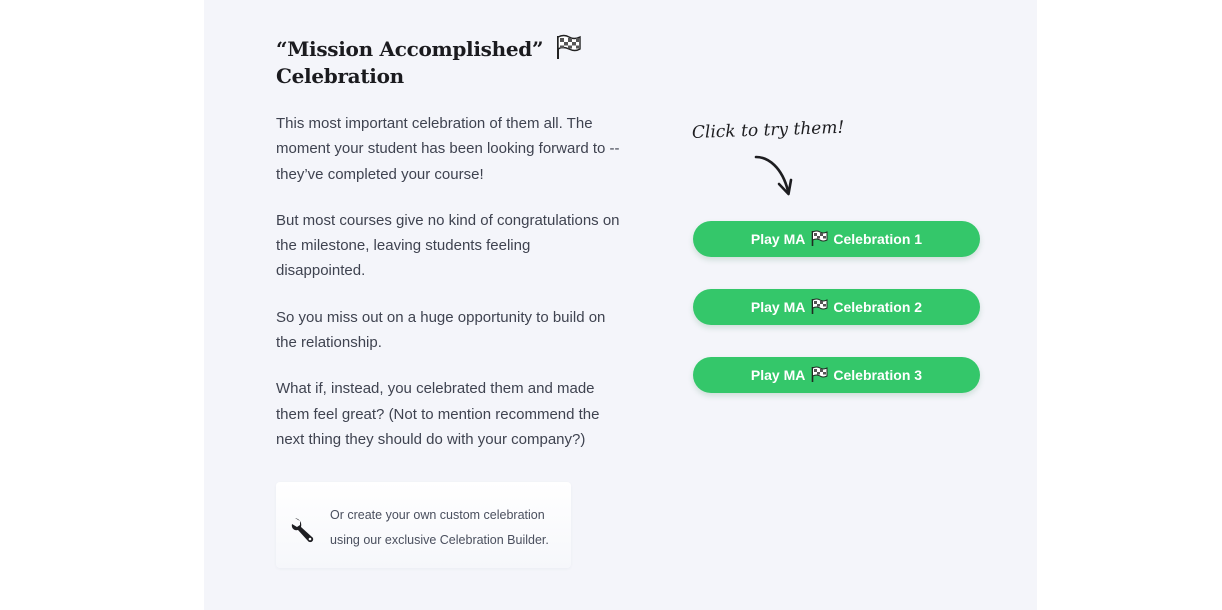 The height and width of the screenshot is (610, 1222). I want to click on button-suffix: Celebration 3, so click(878, 375).